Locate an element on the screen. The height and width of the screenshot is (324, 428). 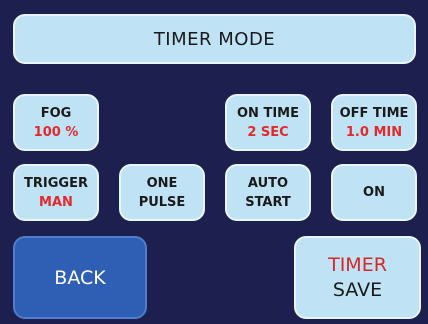
on-button-label: ON is located at coordinates (374, 192).